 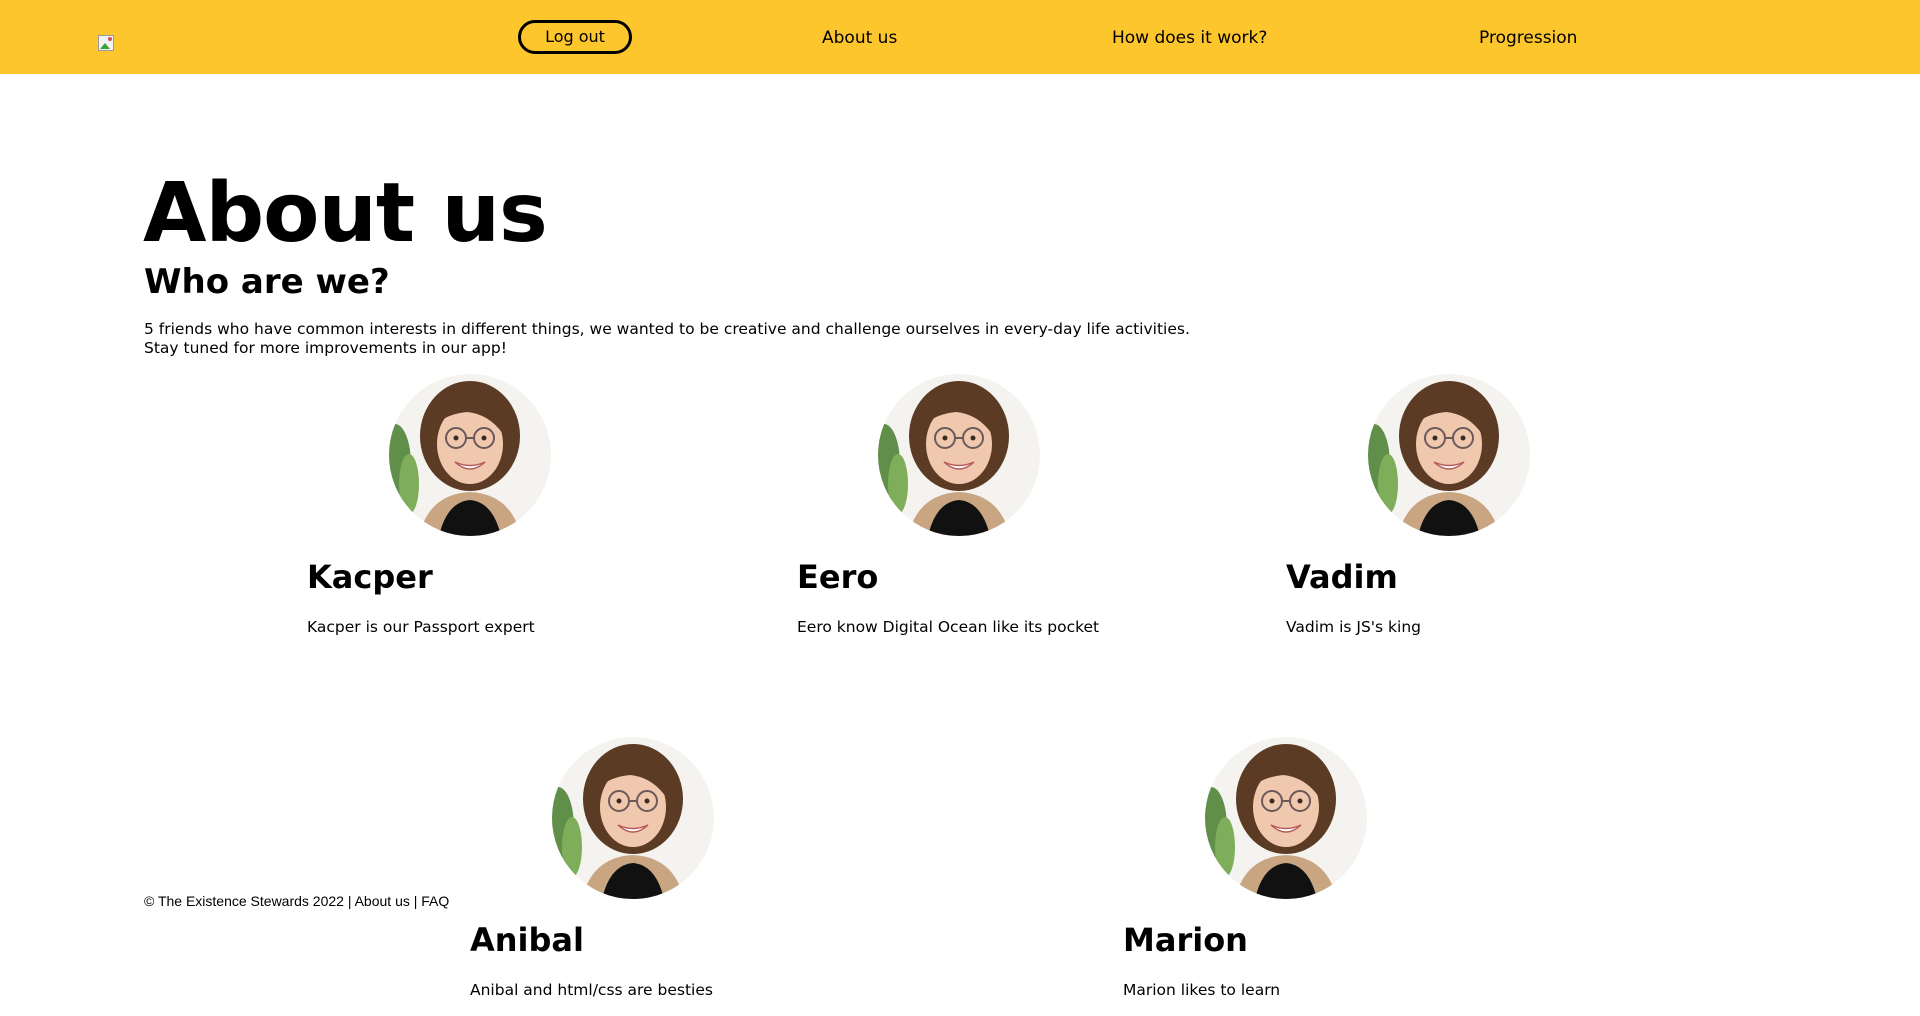 What do you see at coordinates (527, 940) in the screenshot?
I see `member-name: Anibal` at bounding box center [527, 940].